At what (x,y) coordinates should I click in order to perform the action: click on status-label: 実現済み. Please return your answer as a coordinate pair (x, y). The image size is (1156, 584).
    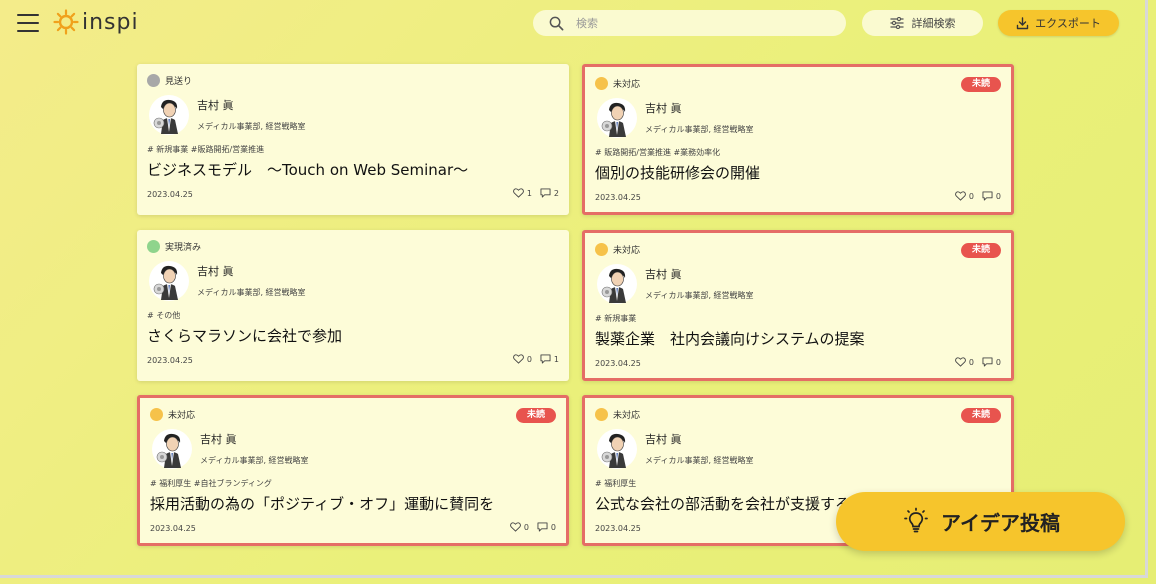
    Looking at the image, I should click on (183, 248).